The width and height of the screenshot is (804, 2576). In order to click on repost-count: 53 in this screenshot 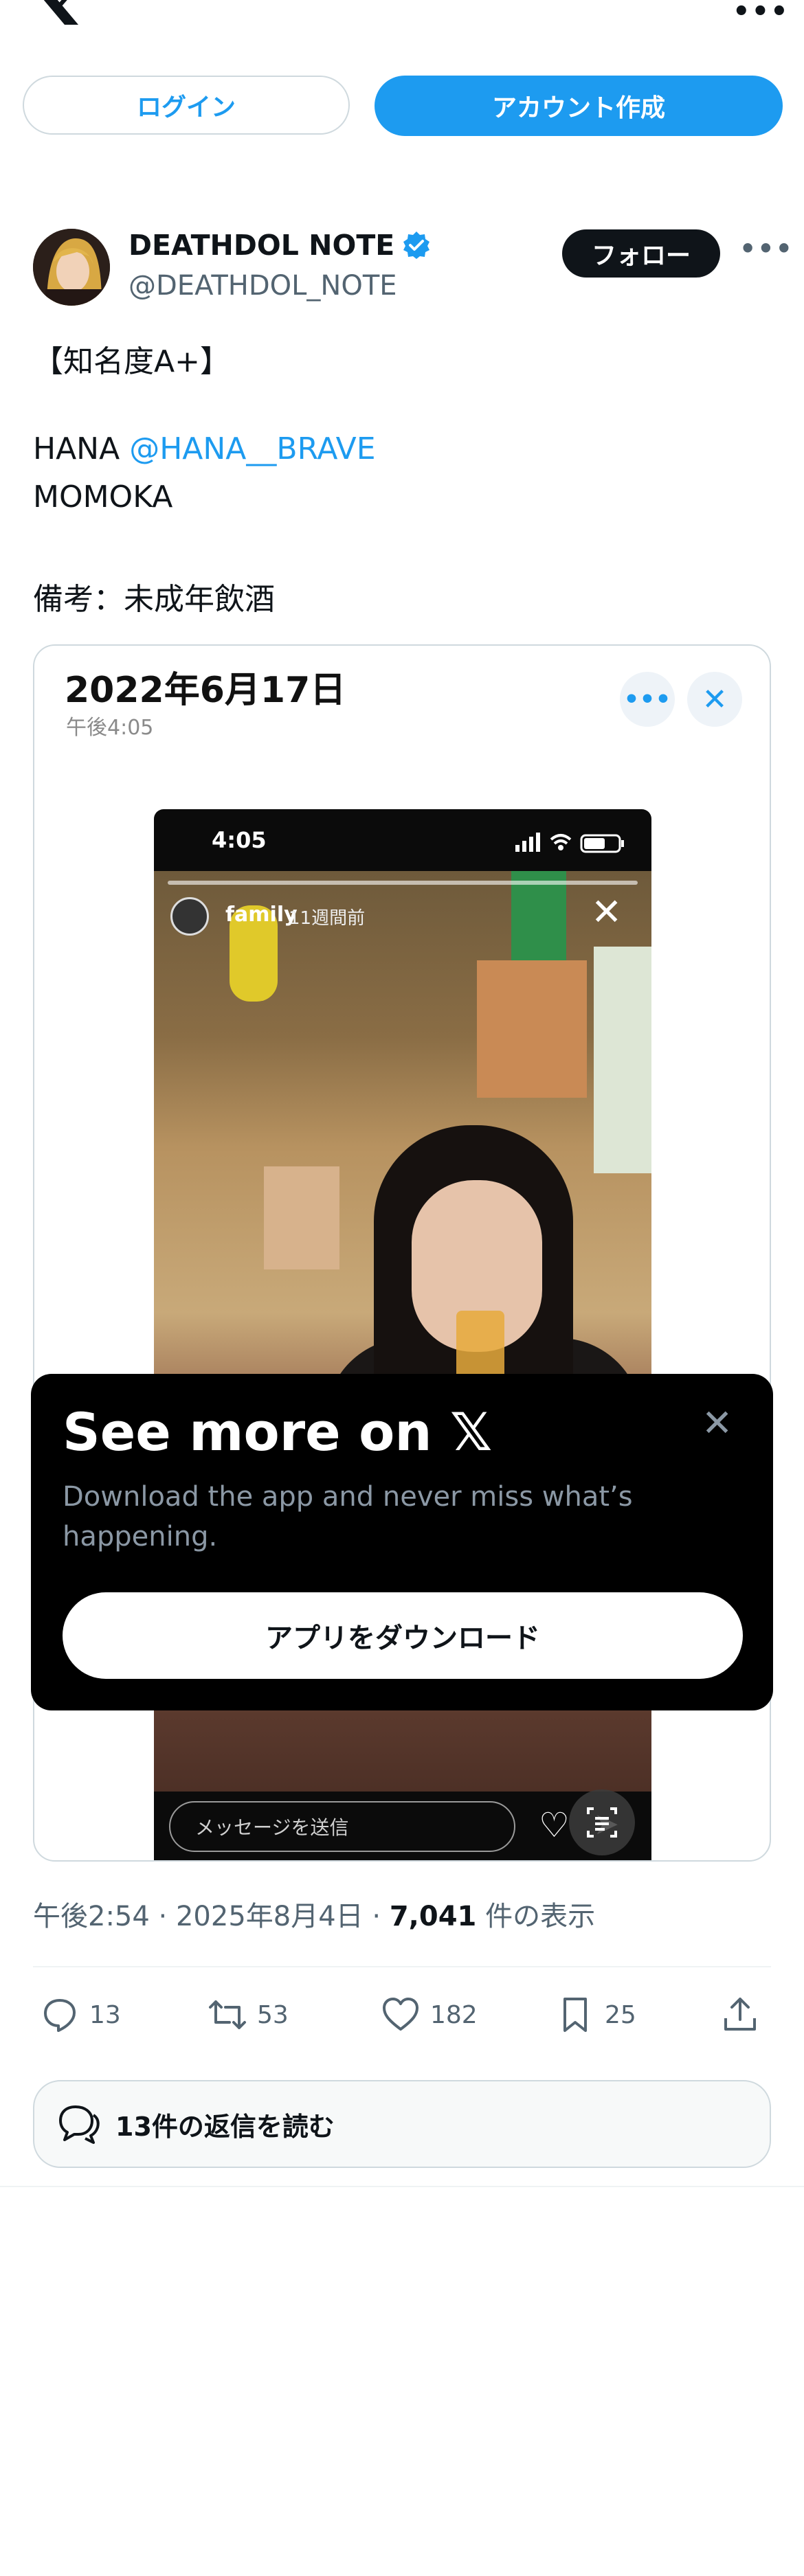, I will do `click(273, 2014)`.